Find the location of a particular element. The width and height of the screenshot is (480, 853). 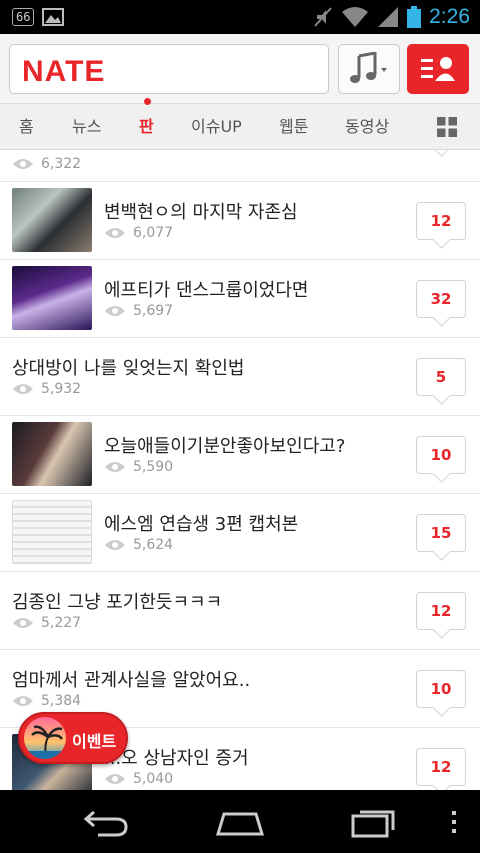

image-icon is located at coordinates (53, 17).